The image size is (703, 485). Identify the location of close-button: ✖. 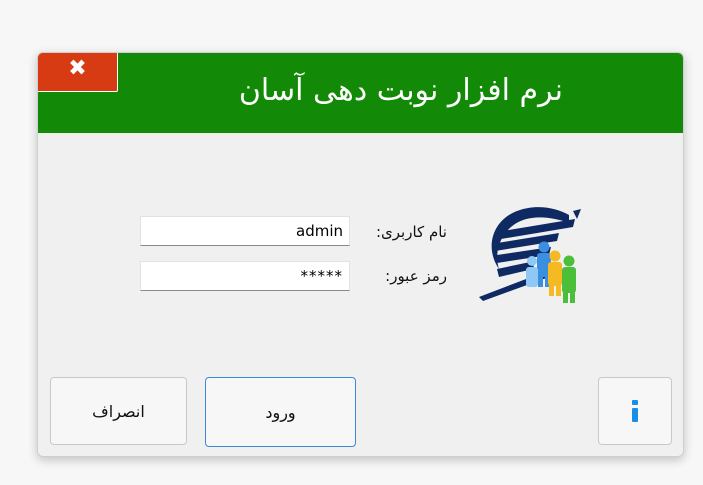
(78, 72).